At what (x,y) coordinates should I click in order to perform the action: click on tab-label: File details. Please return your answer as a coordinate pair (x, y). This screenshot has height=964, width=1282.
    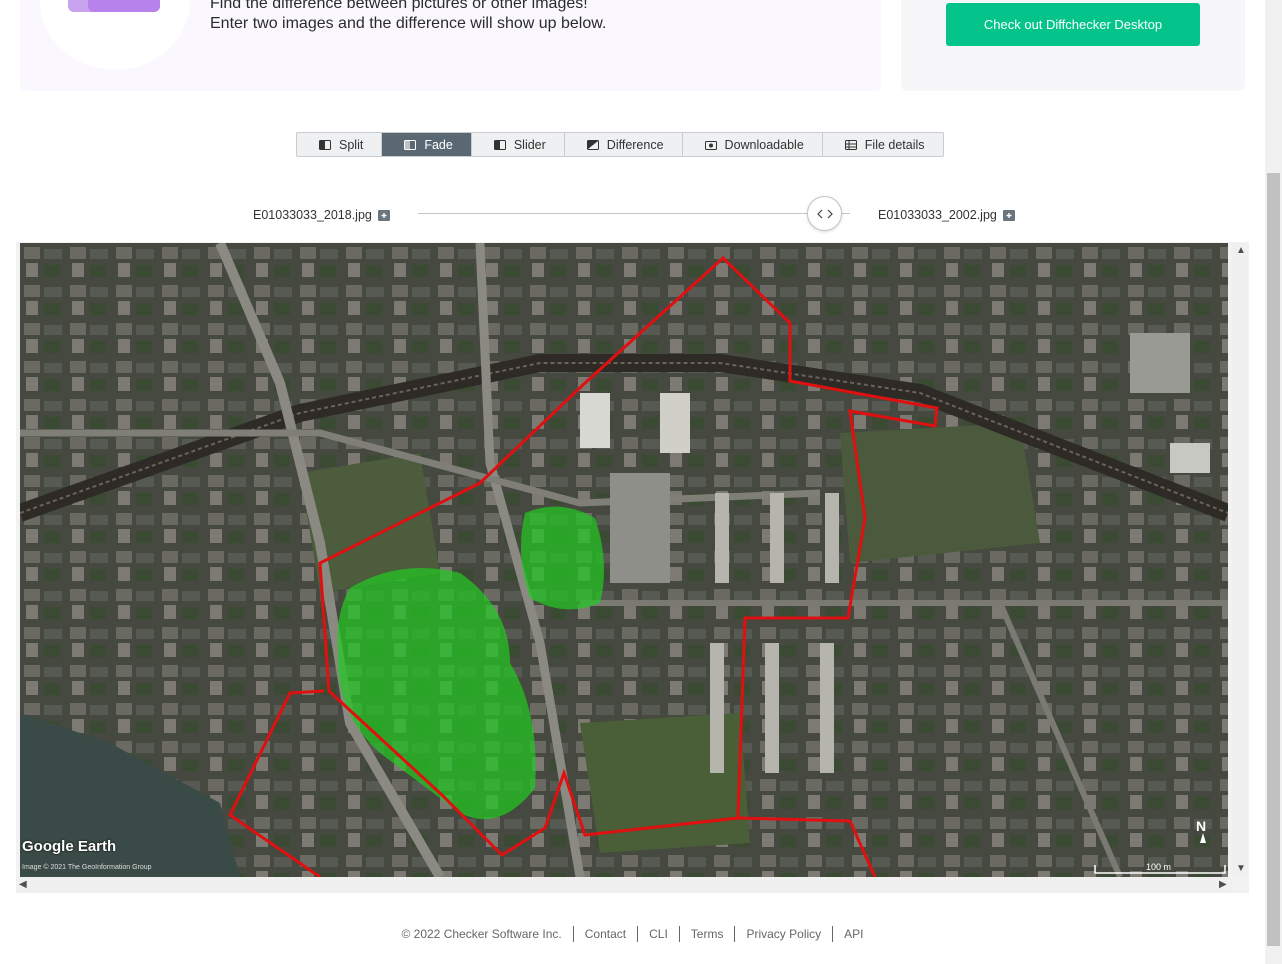
    Looking at the image, I should click on (894, 144).